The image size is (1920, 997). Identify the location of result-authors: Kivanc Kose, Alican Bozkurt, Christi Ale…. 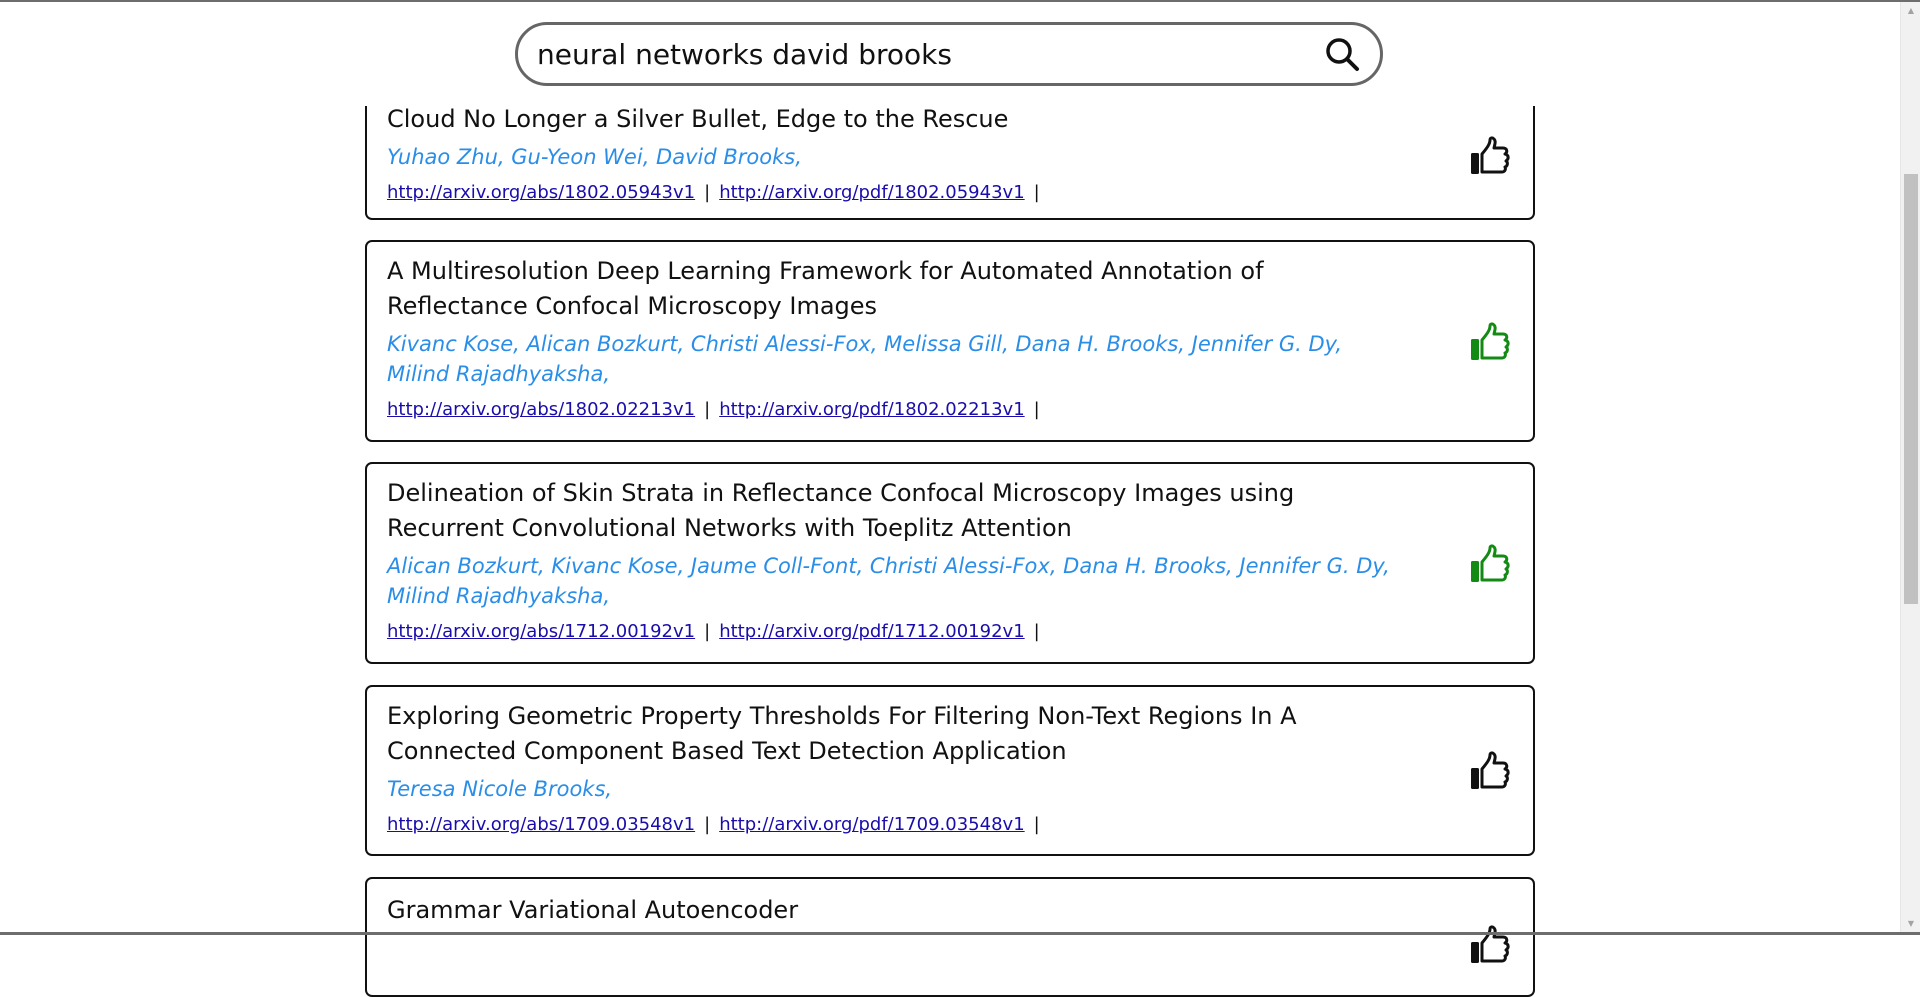
(865, 359).